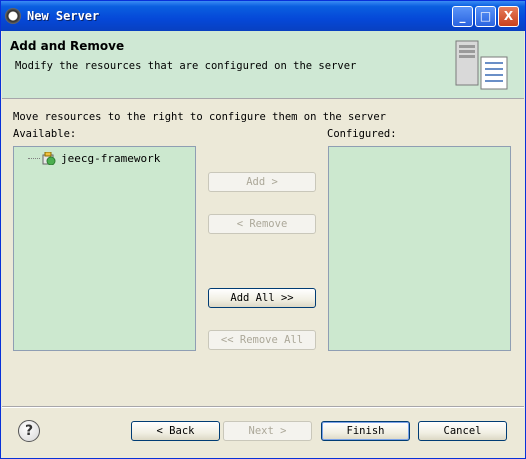  Describe the element at coordinates (13, 16) in the screenshot. I see `gear-icon` at that location.